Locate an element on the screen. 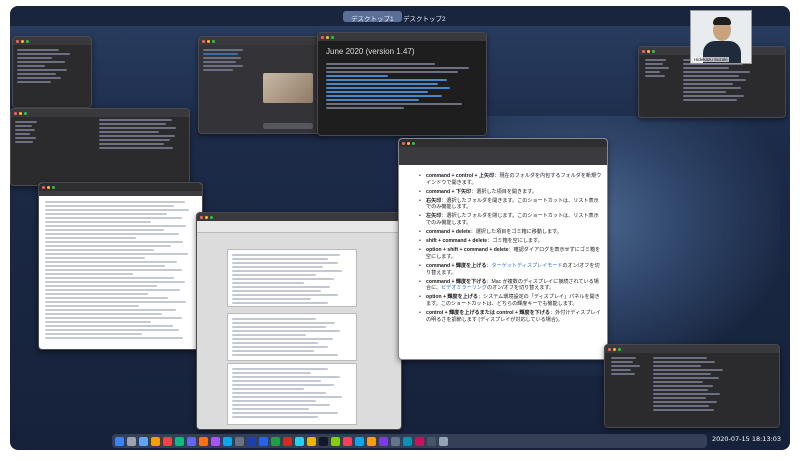 Image resolution: width=800 pixels, height=461 pixels. release-notes-title: June 2020 (version 1.47) is located at coordinates (370, 51).